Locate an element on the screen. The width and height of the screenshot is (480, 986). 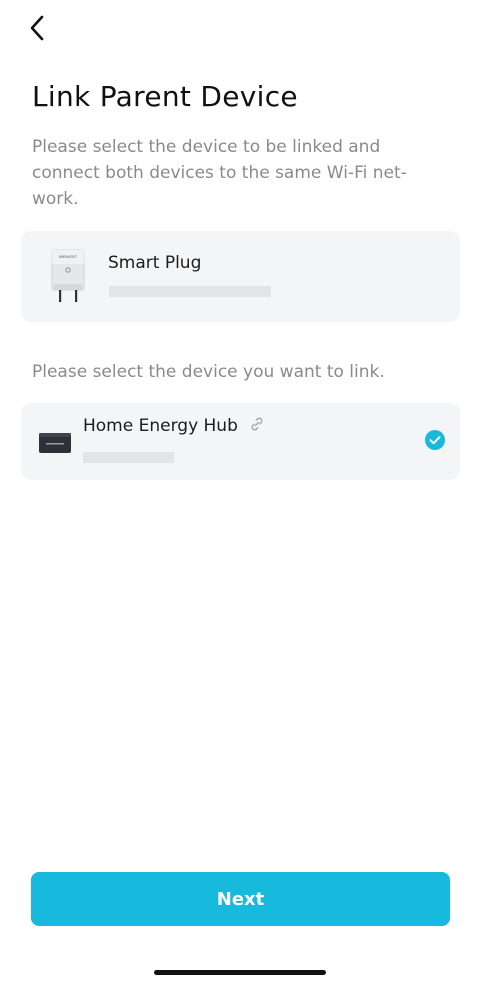
plug-brand-text: IMENVOLT is located at coordinates (68, 257).